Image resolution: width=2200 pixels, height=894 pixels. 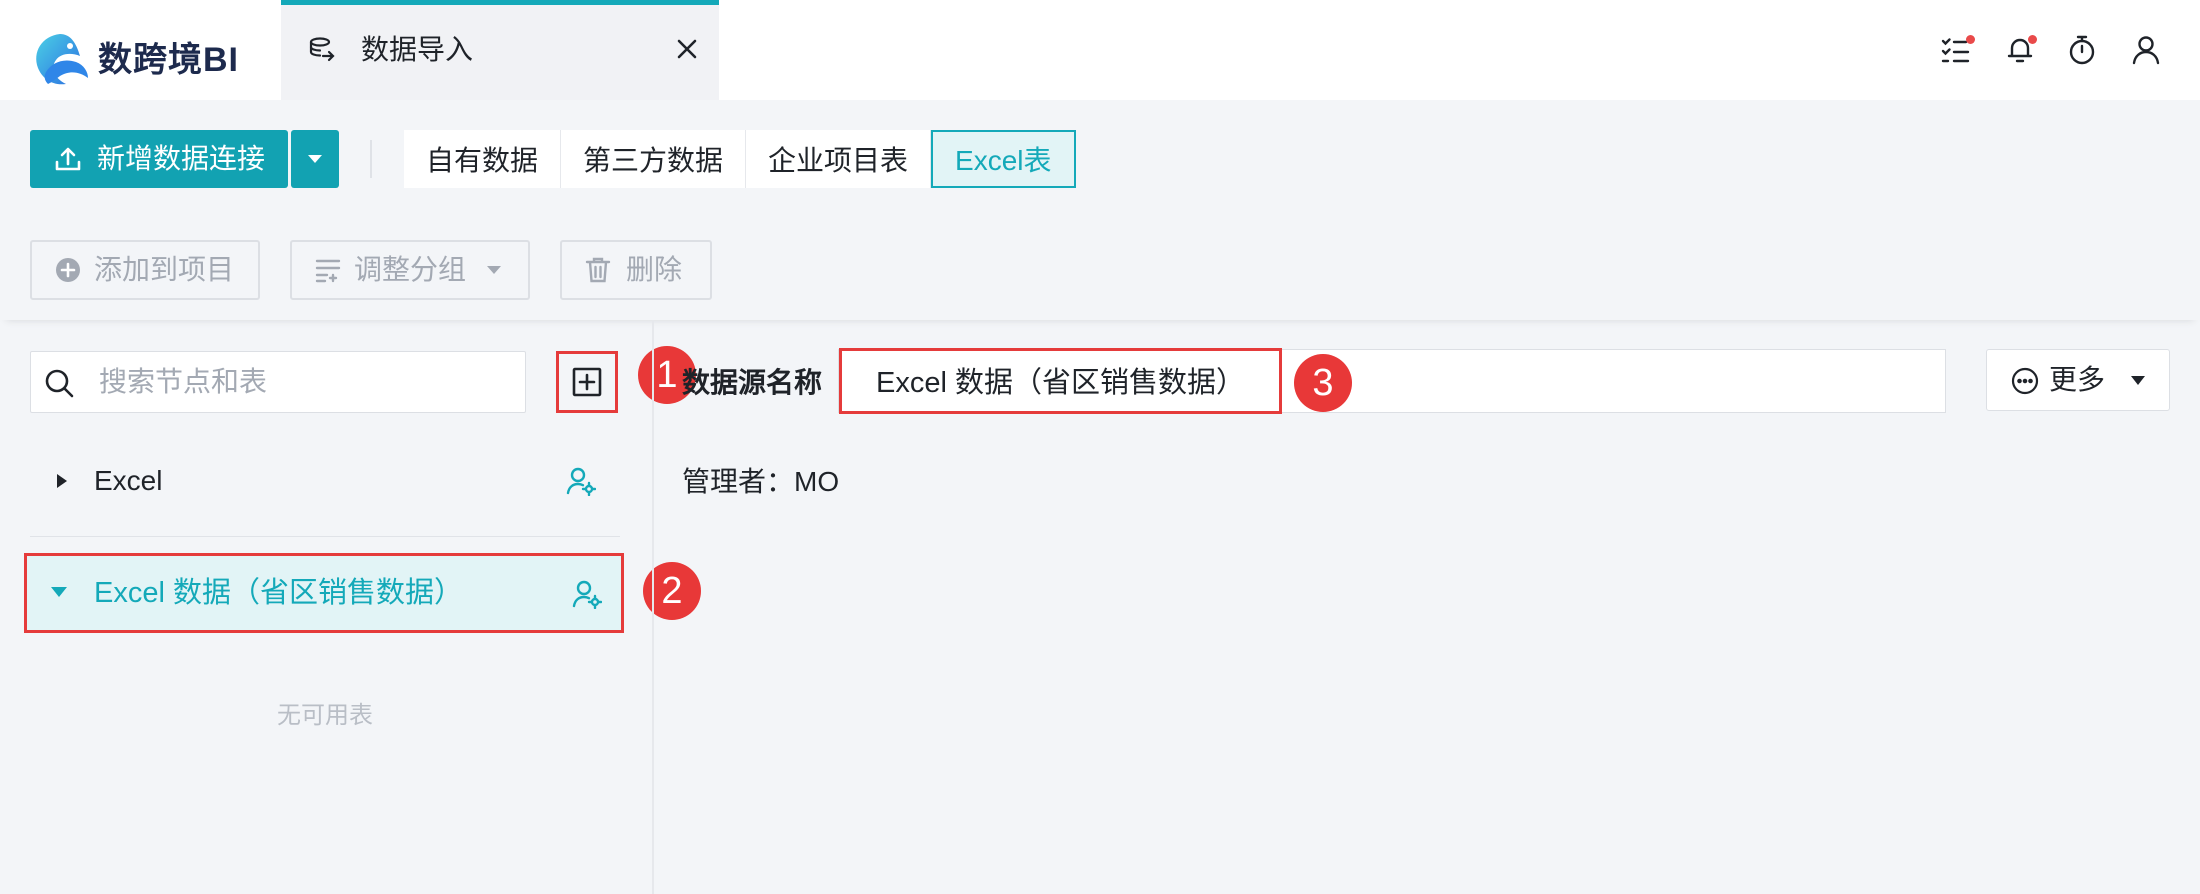 I want to click on tree-divider, so click(x=325, y=536).